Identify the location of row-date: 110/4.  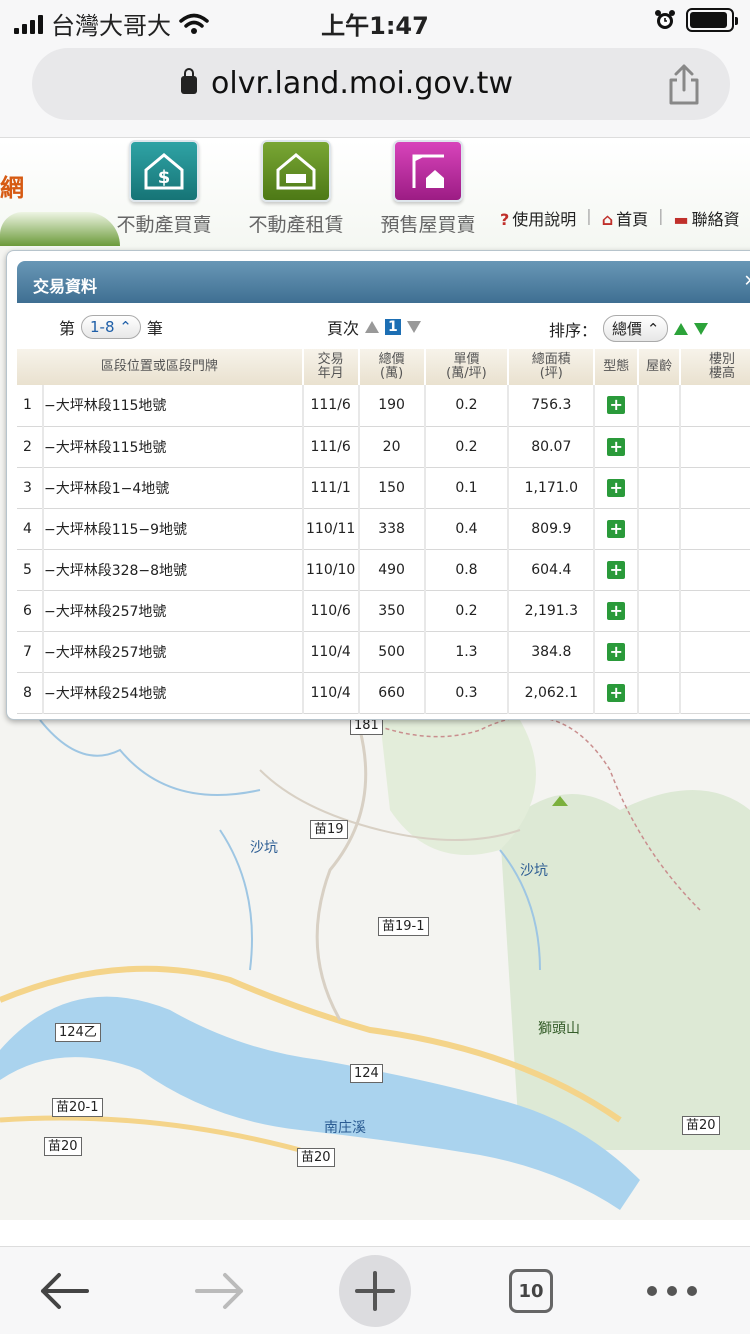
(331, 693).